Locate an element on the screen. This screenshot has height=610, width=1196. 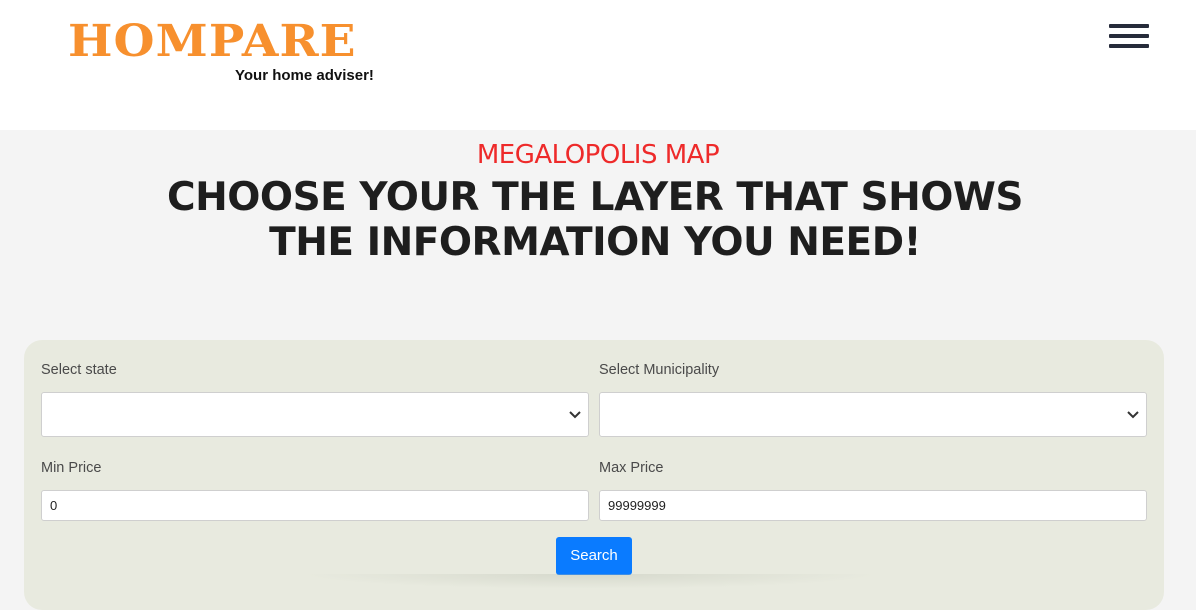
state-select is located at coordinates (315, 414).